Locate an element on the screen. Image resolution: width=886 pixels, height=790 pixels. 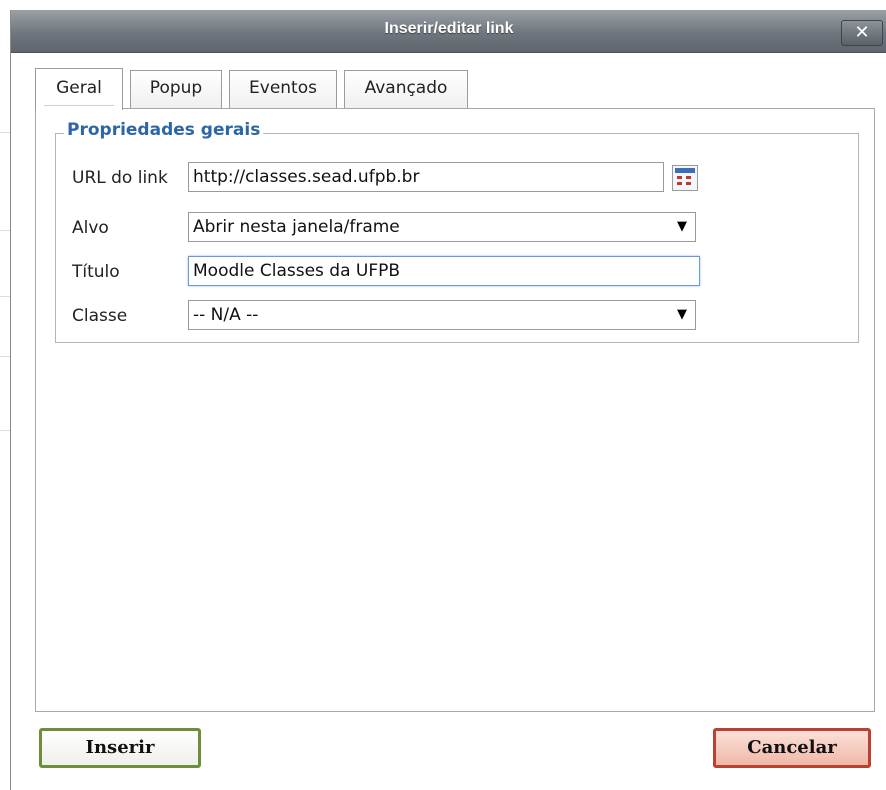
class-label: Classe is located at coordinates (100, 316).